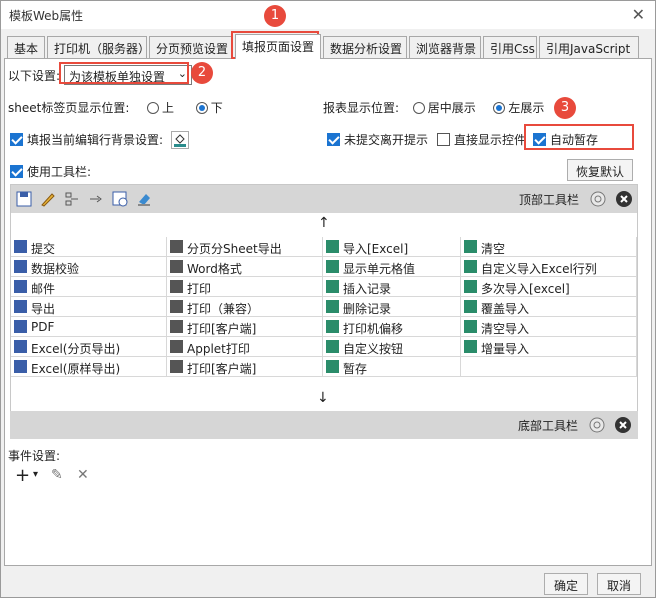 Image resolution: width=656 pixels, height=598 pixels. Describe the element at coordinates (373, 329) in the screenshot. I see `toolbar-item-label: 打印机偏移` at that location.